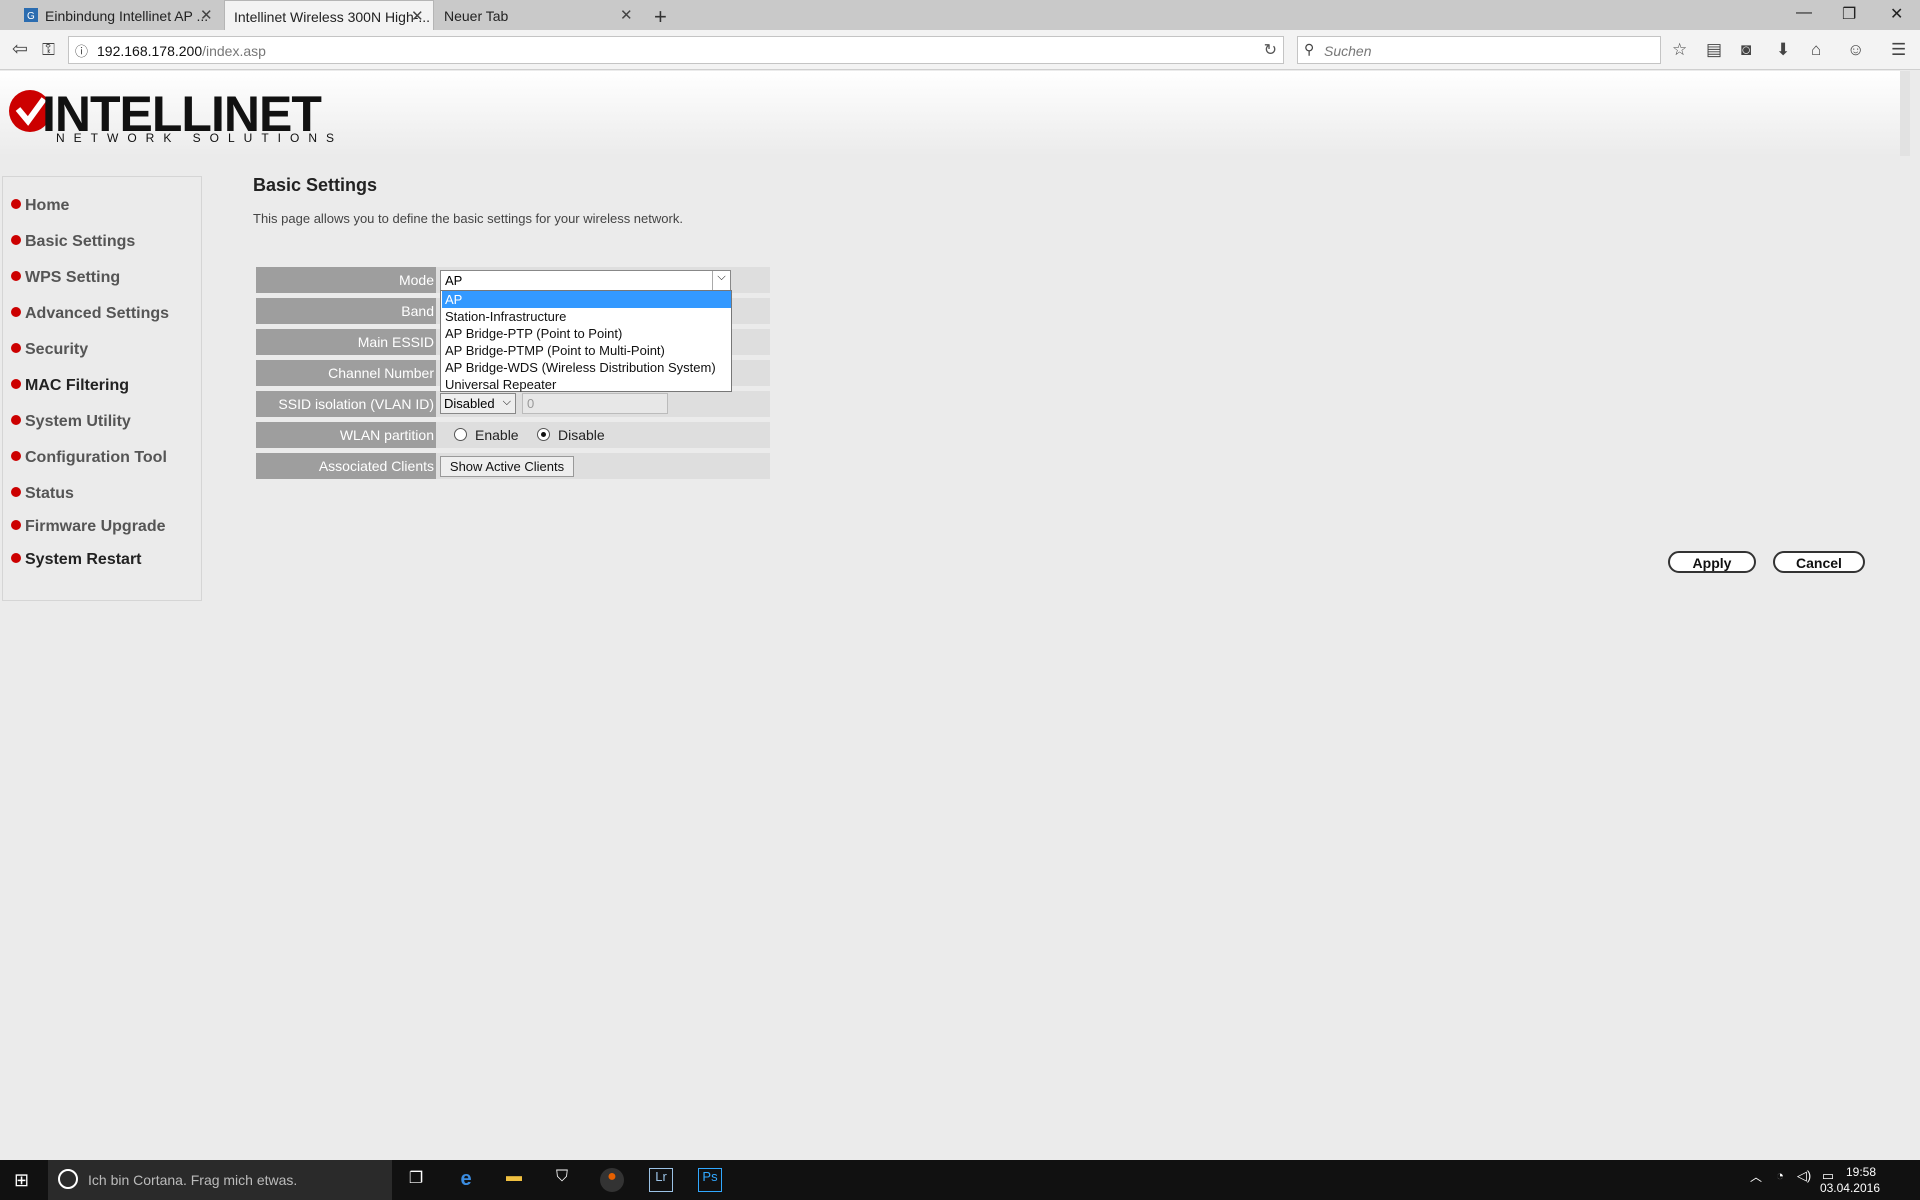  I want to click on mode-option: Universal Repeater, so click(586, 384).